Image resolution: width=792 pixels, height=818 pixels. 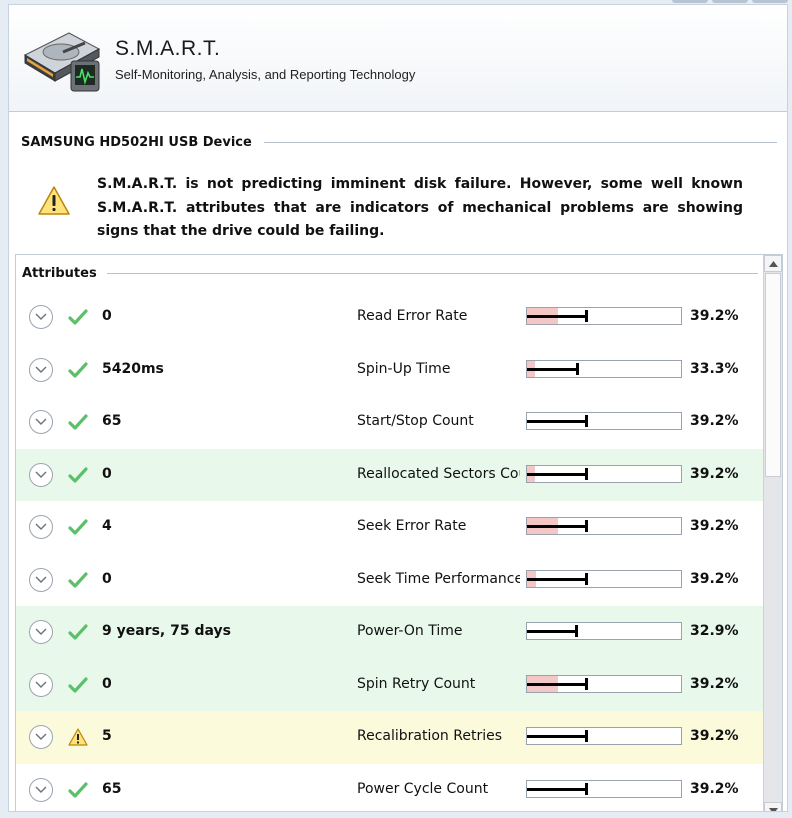 I want to click on attribute-row: 0 Read Error Rate 39.2%, so click(x=390, y=317).